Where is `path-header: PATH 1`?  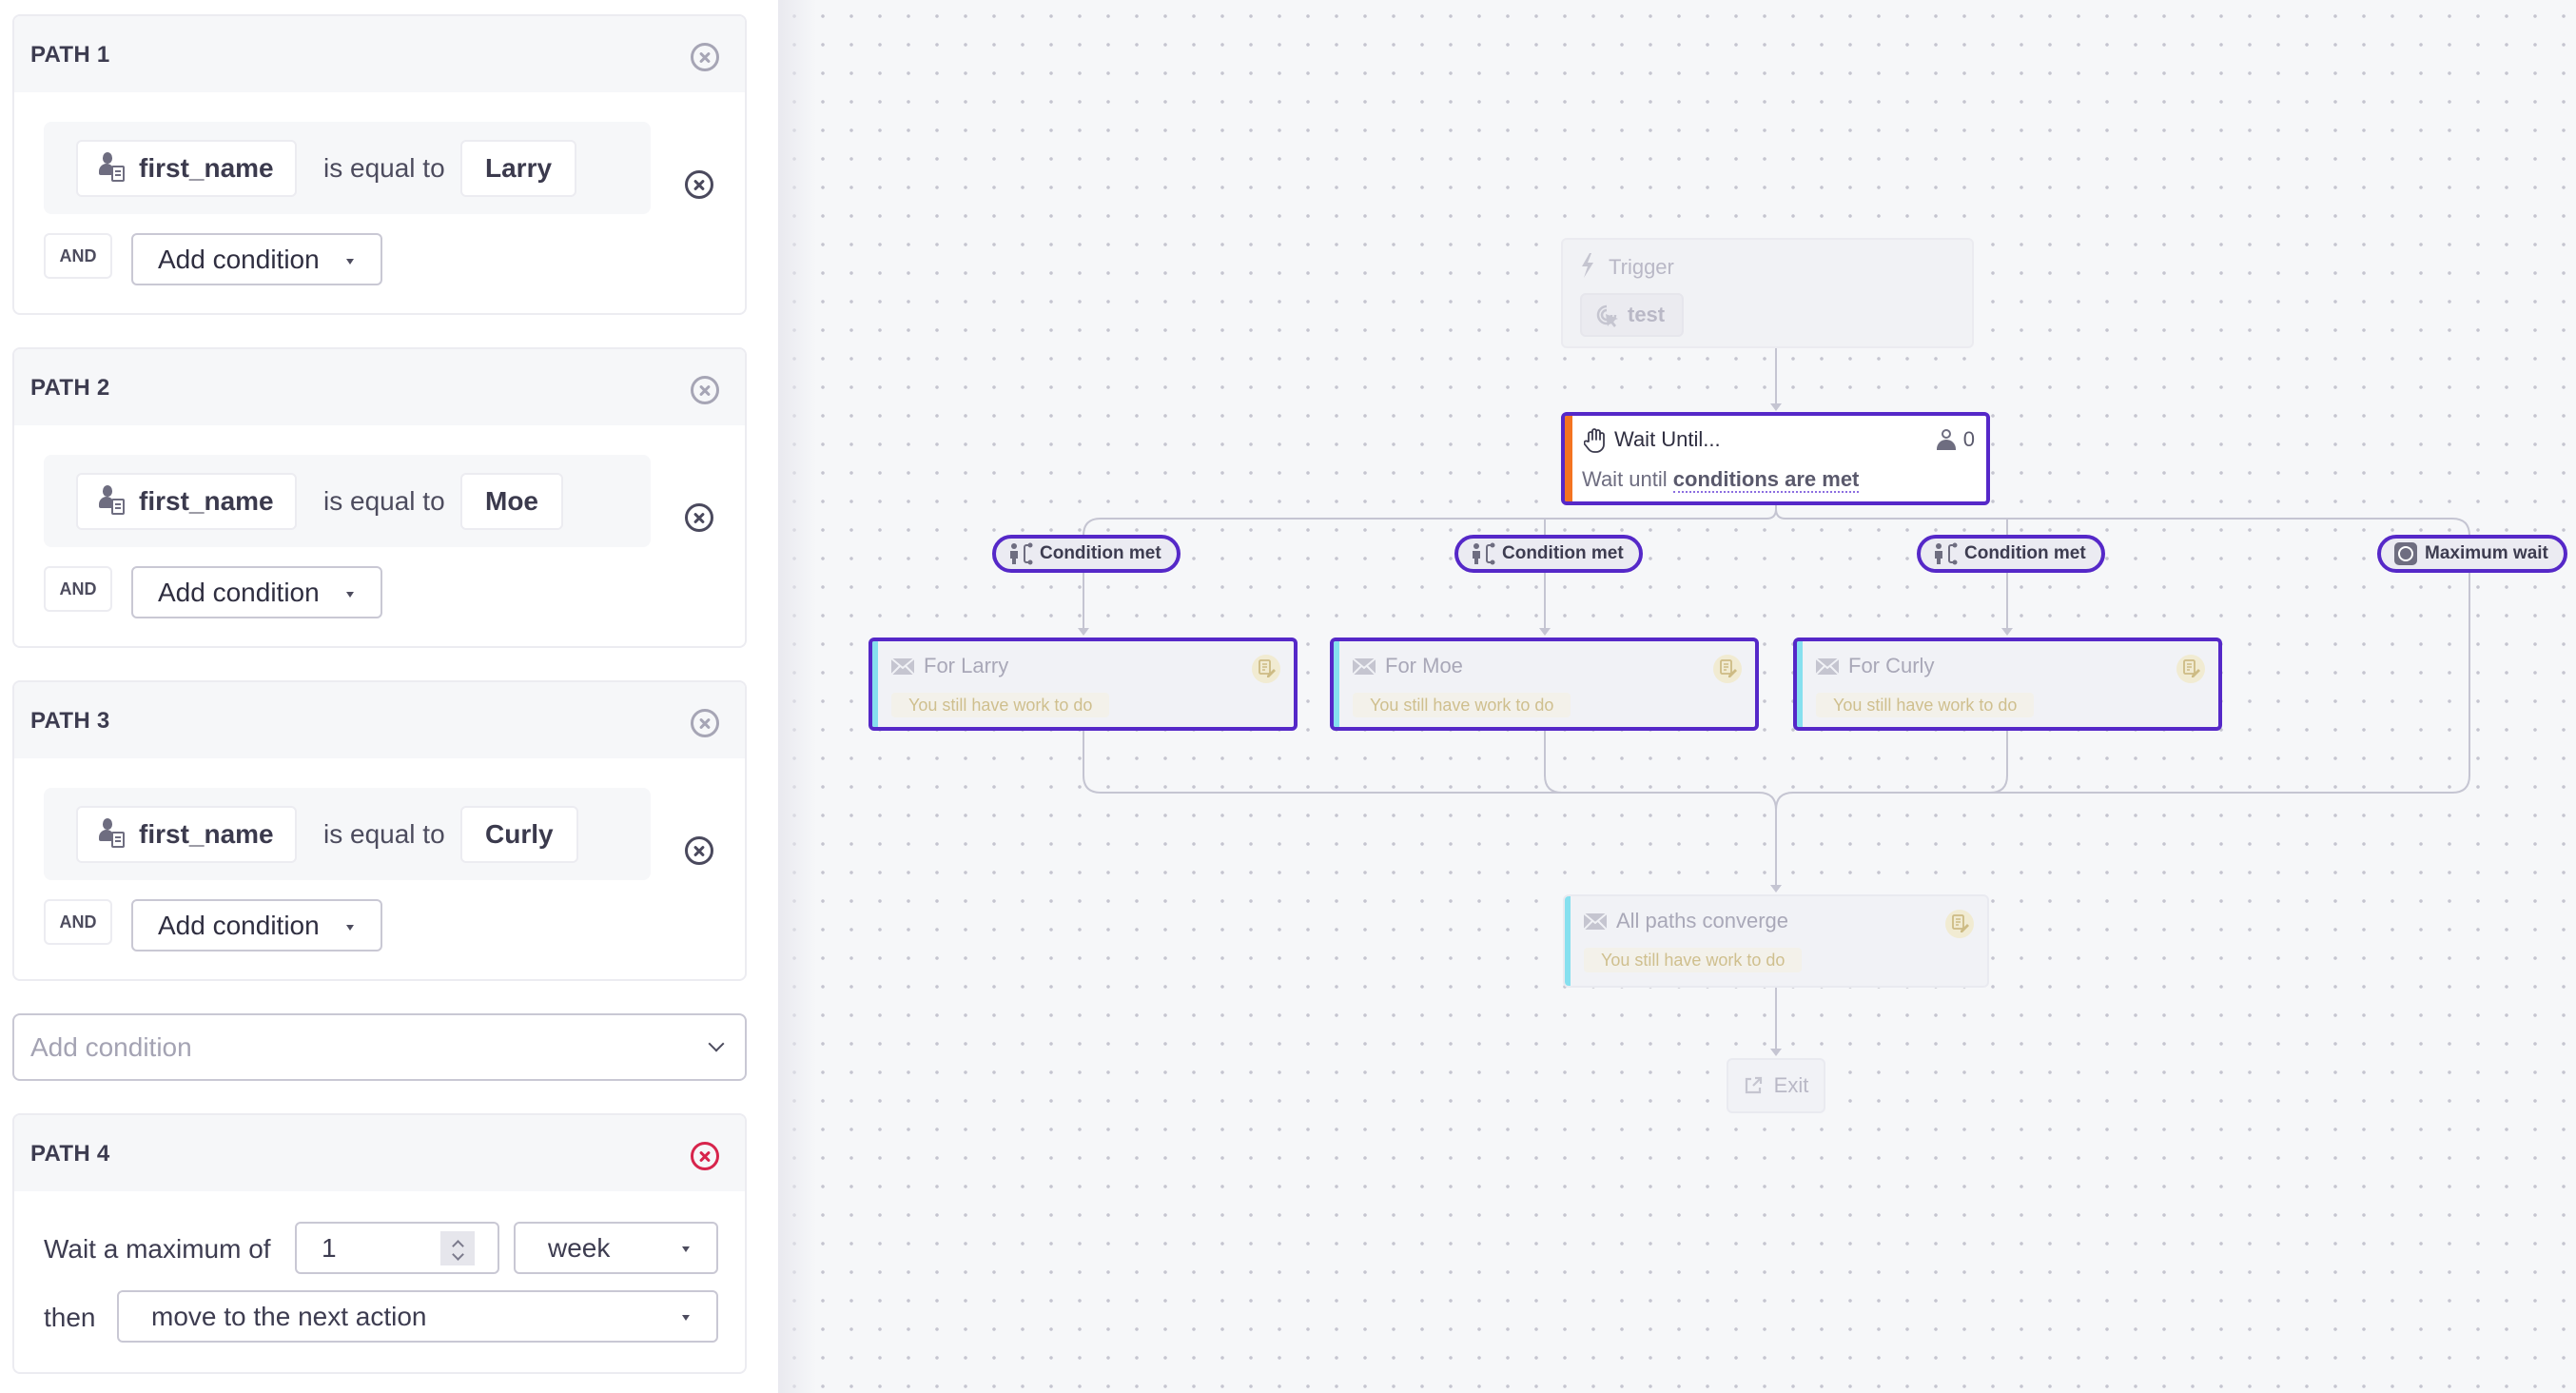 path-header: PATH 1 is located at coordinates (380, 54).